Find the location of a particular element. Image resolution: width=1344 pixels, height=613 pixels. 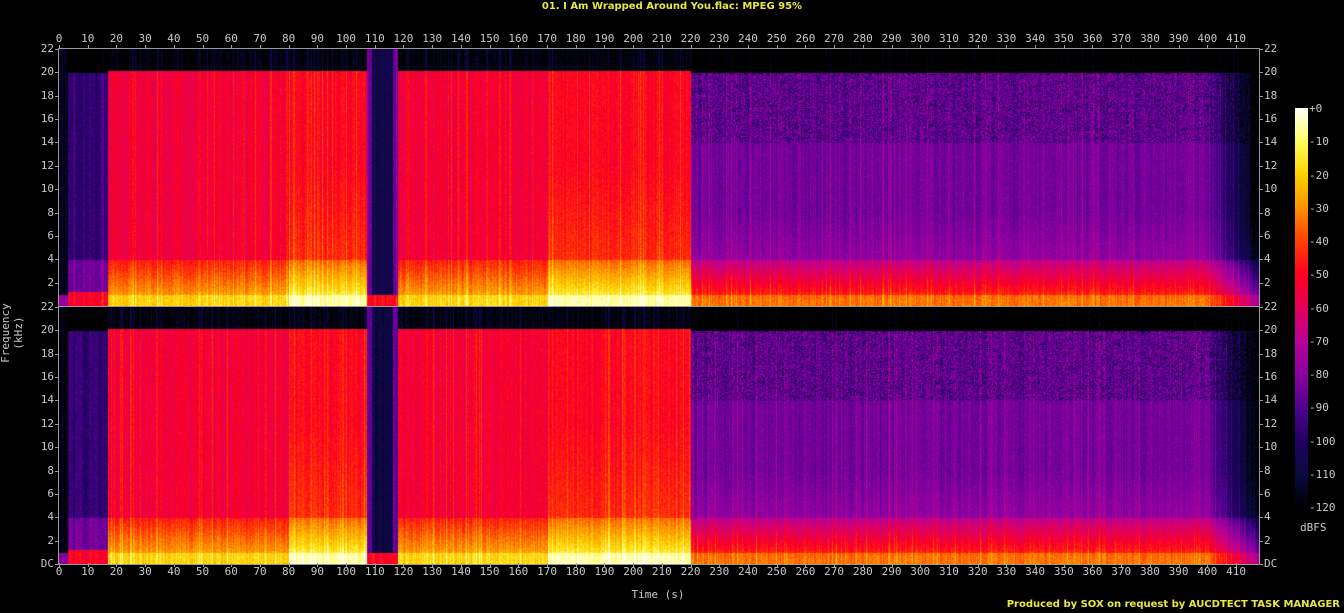

colorbar-tick-label: -60 is located at coordinates (1319, 308).